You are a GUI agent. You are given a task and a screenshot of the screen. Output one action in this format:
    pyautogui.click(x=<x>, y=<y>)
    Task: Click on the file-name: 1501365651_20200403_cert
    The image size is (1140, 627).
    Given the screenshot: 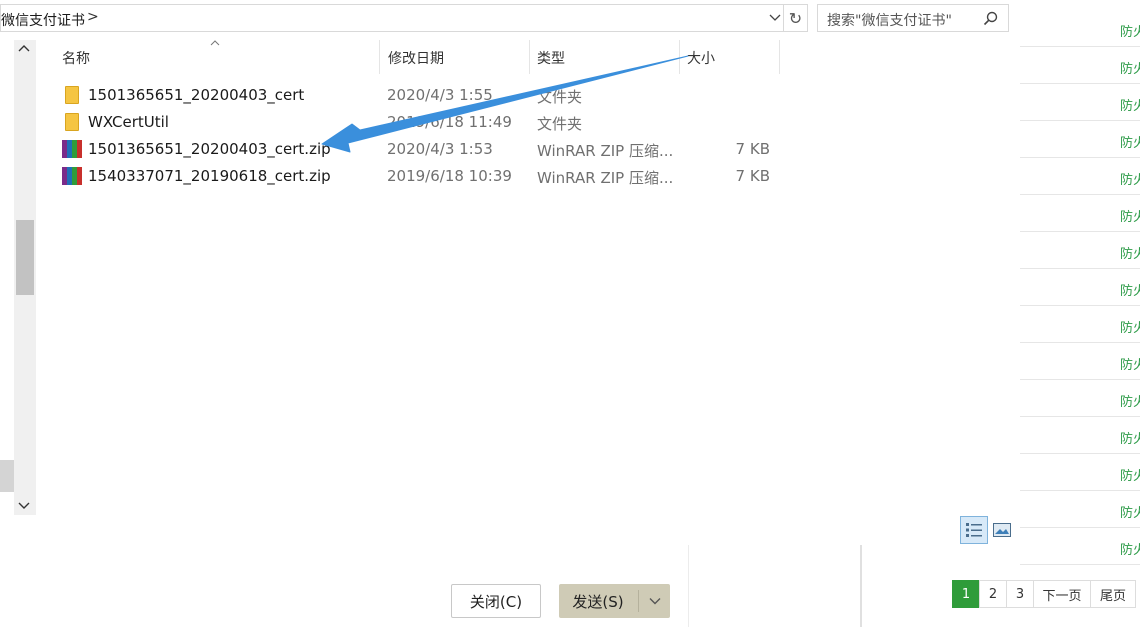 What is the action you would take?
    pyautogui.click(x=196, y=95)
    